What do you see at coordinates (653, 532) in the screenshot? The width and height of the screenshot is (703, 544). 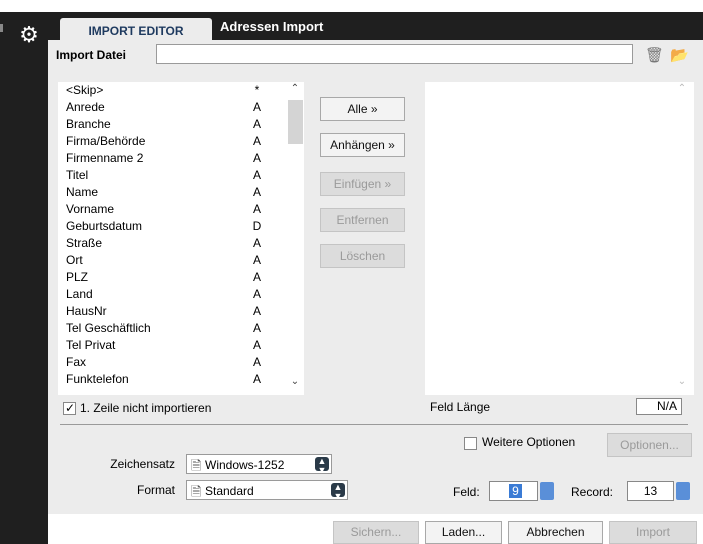 I see `import-button: Import` at bounding box center [653, 532].